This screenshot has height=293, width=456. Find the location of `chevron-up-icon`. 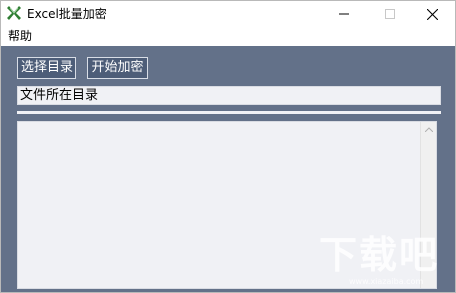

chevron-up-icon is located at coordinates (429, 129).